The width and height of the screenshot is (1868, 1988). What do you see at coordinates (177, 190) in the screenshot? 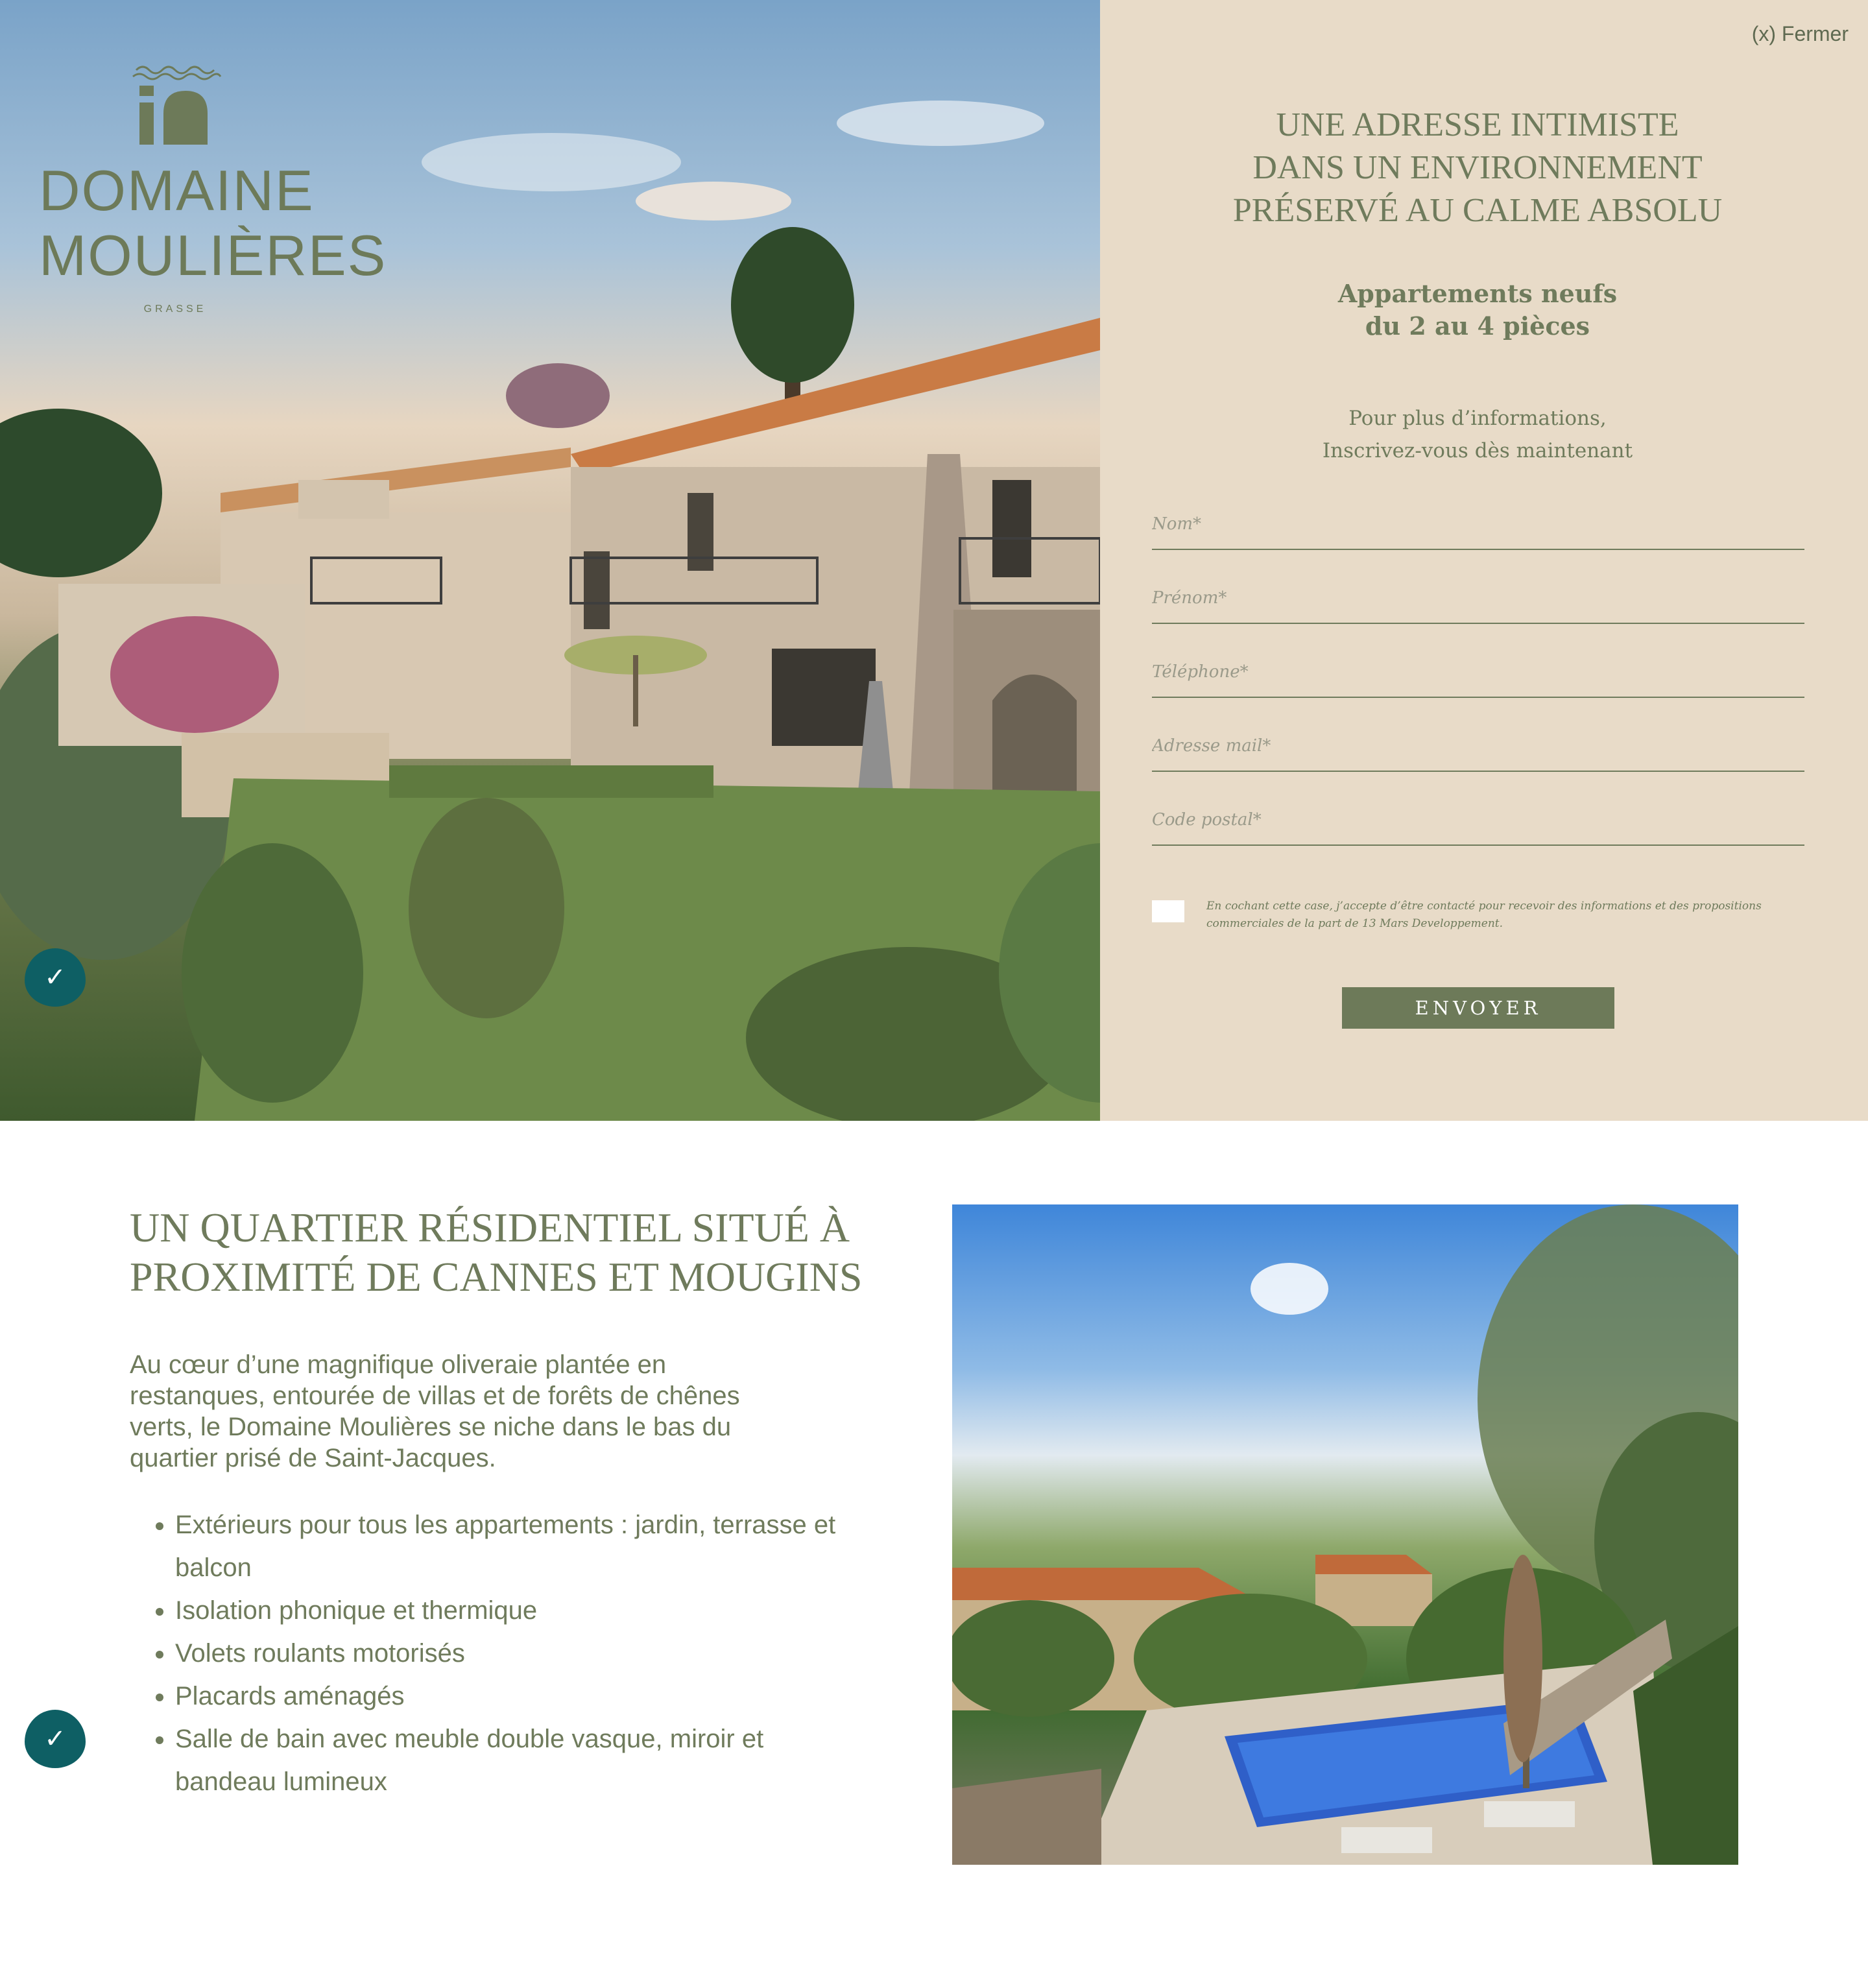
I see `logo-line-1: DOMAINE` at bounding box center [177, 190].